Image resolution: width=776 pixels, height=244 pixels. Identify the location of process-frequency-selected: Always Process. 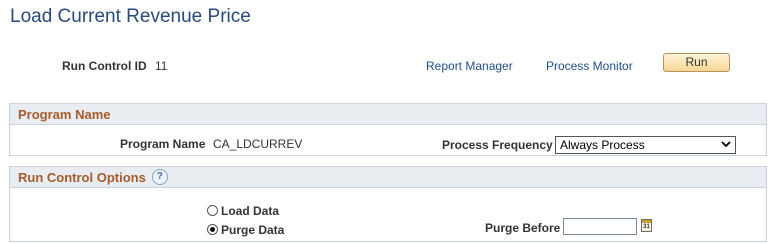
(602, 145).